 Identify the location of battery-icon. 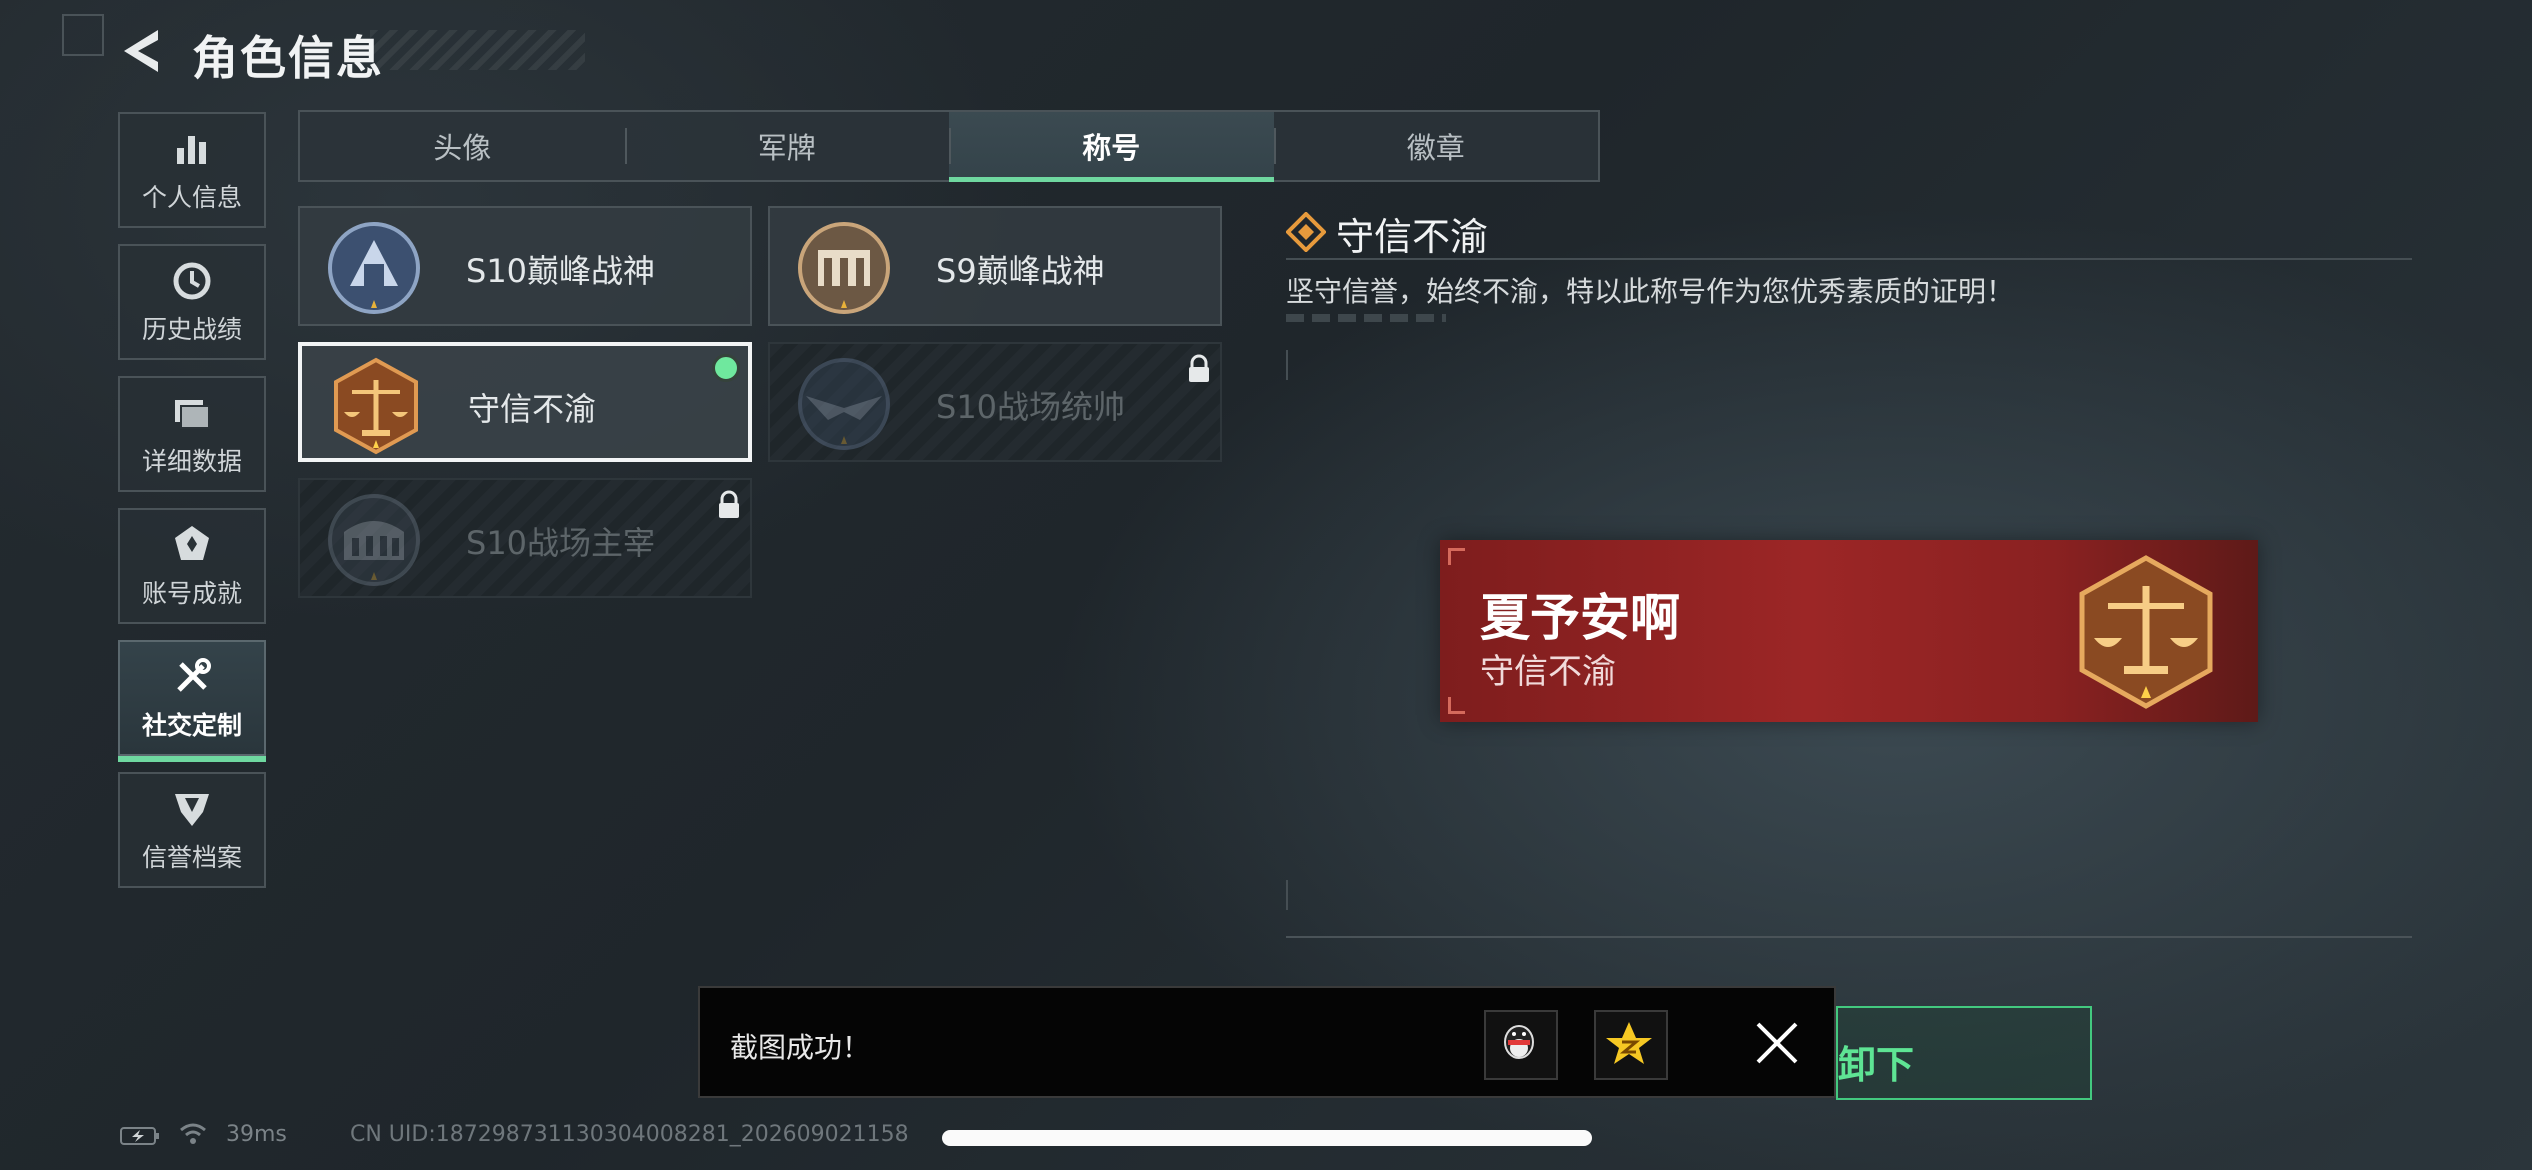
(139, 1136).